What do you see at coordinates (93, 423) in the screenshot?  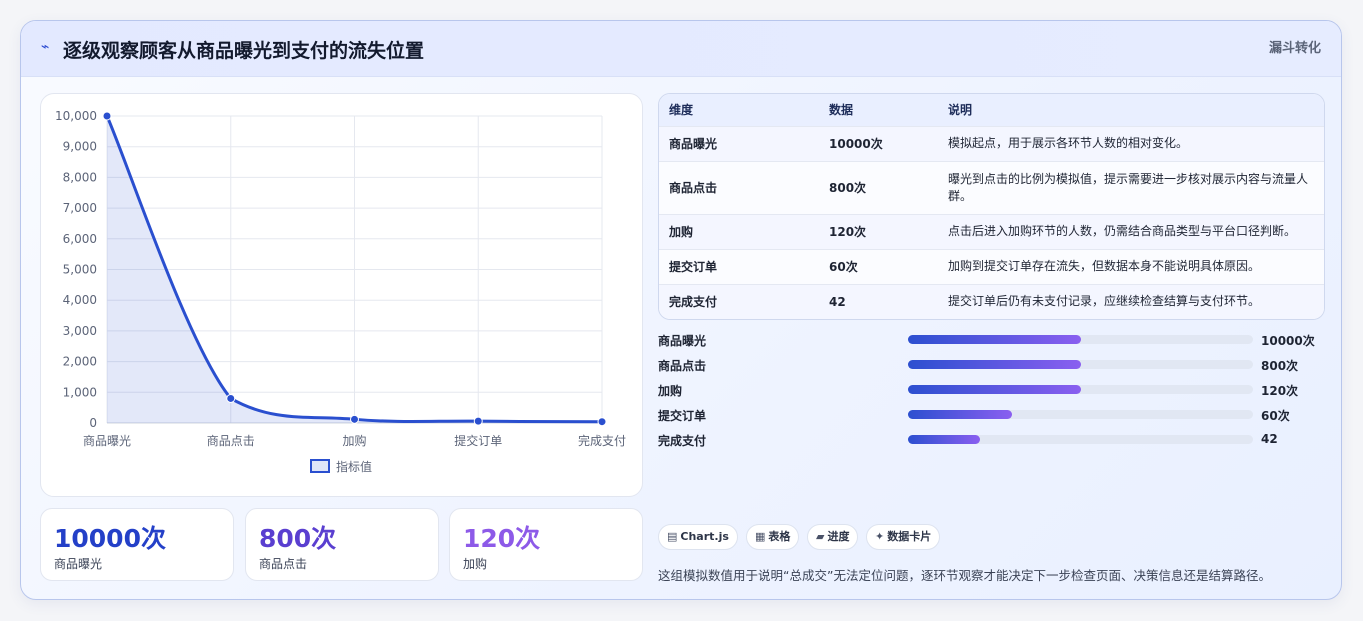 I see `y-tick-label: 0` at bounding box center [93, 423].